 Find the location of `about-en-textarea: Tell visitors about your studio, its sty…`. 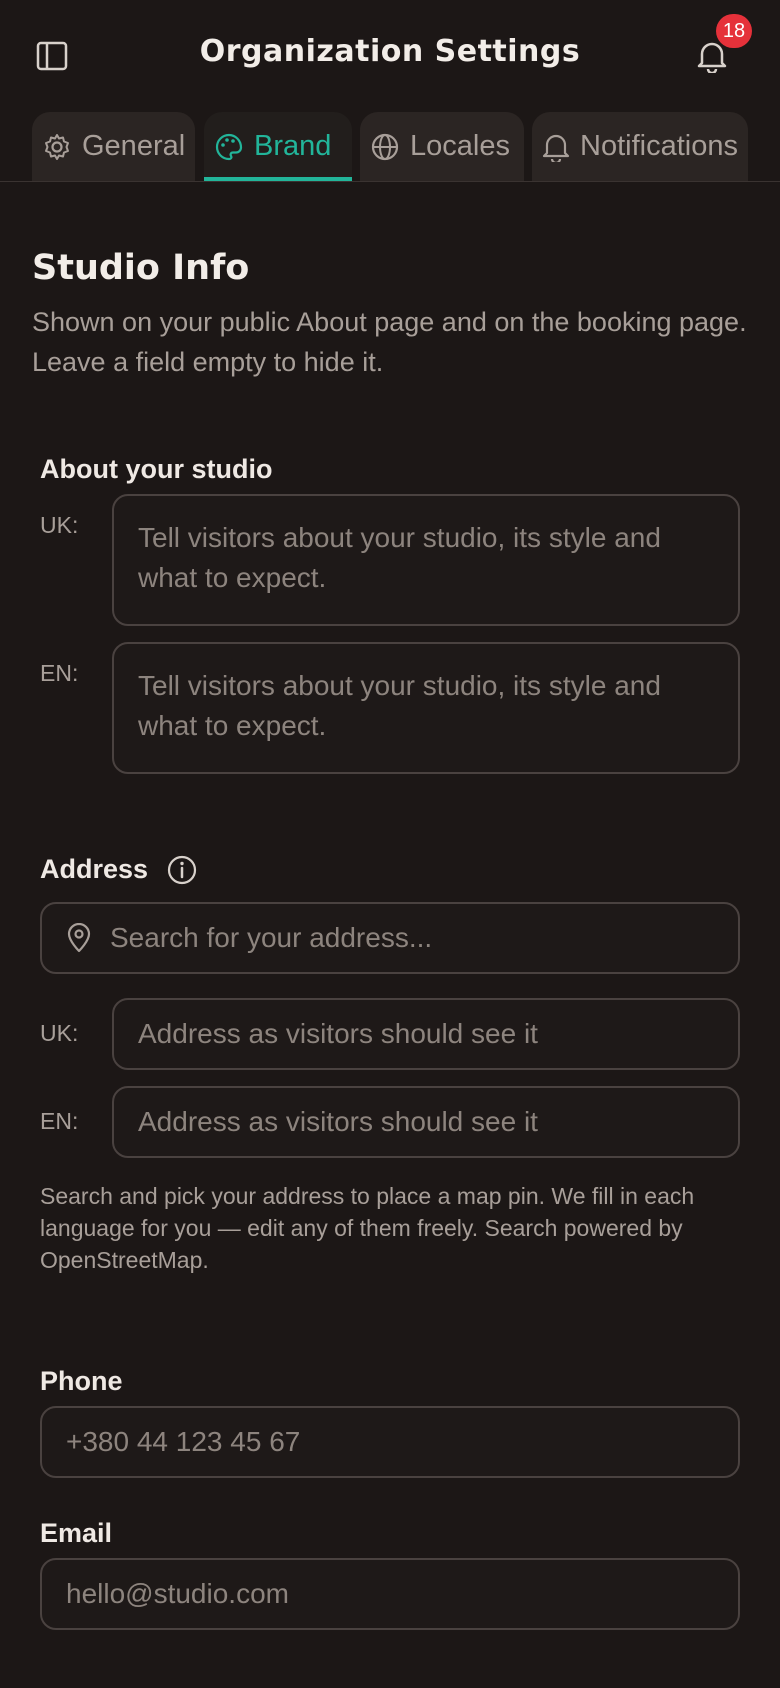

about-en-textarea: Tell visitors about your studio, its sty… is located at coordinates (426, 708).